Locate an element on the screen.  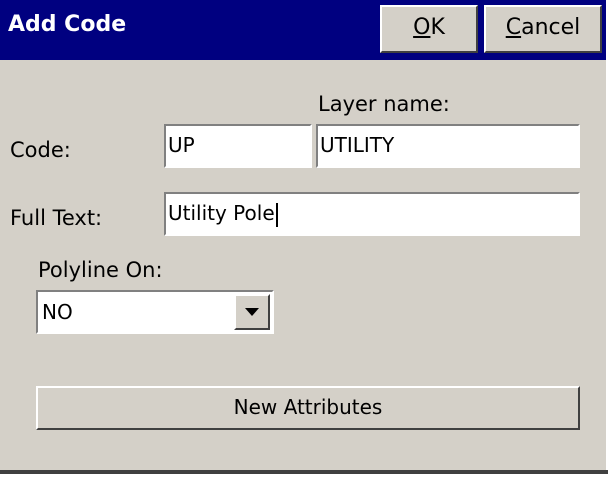
cancel-mnemonic: C is located at coordinates (513, 27).